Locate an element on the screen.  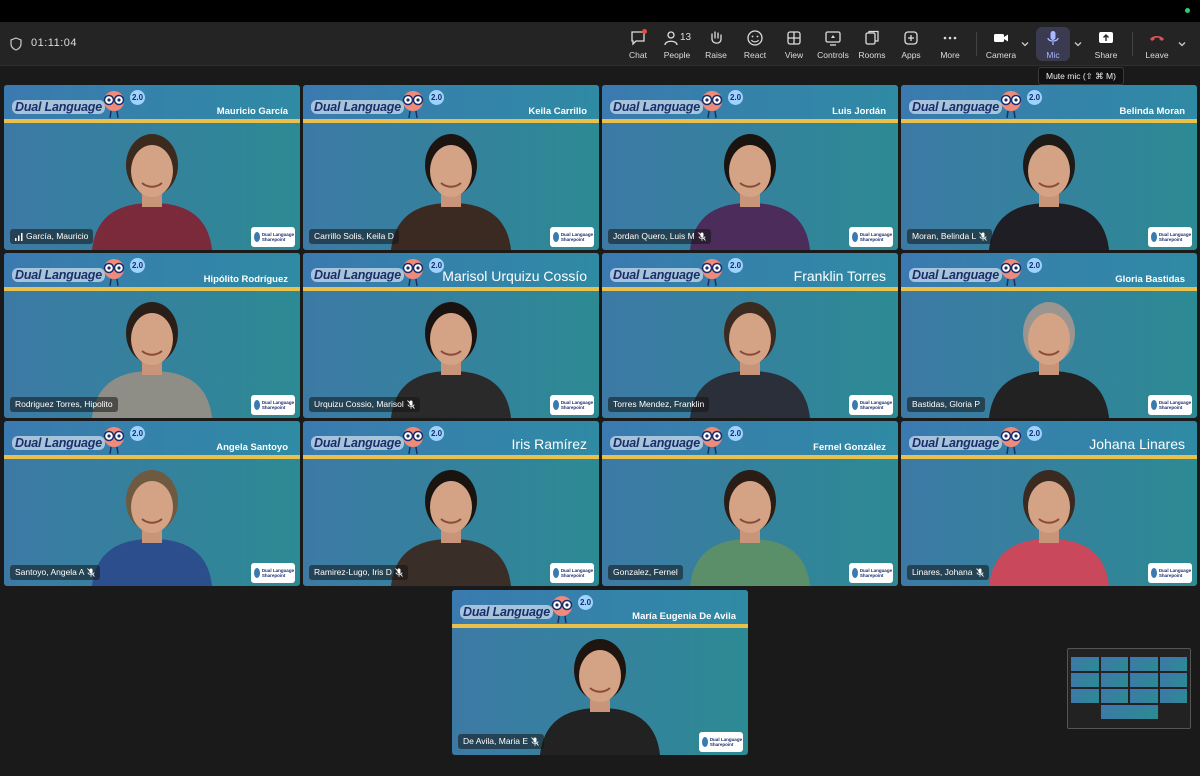
camera-button: Camera is located at coordinates (1001, 44).